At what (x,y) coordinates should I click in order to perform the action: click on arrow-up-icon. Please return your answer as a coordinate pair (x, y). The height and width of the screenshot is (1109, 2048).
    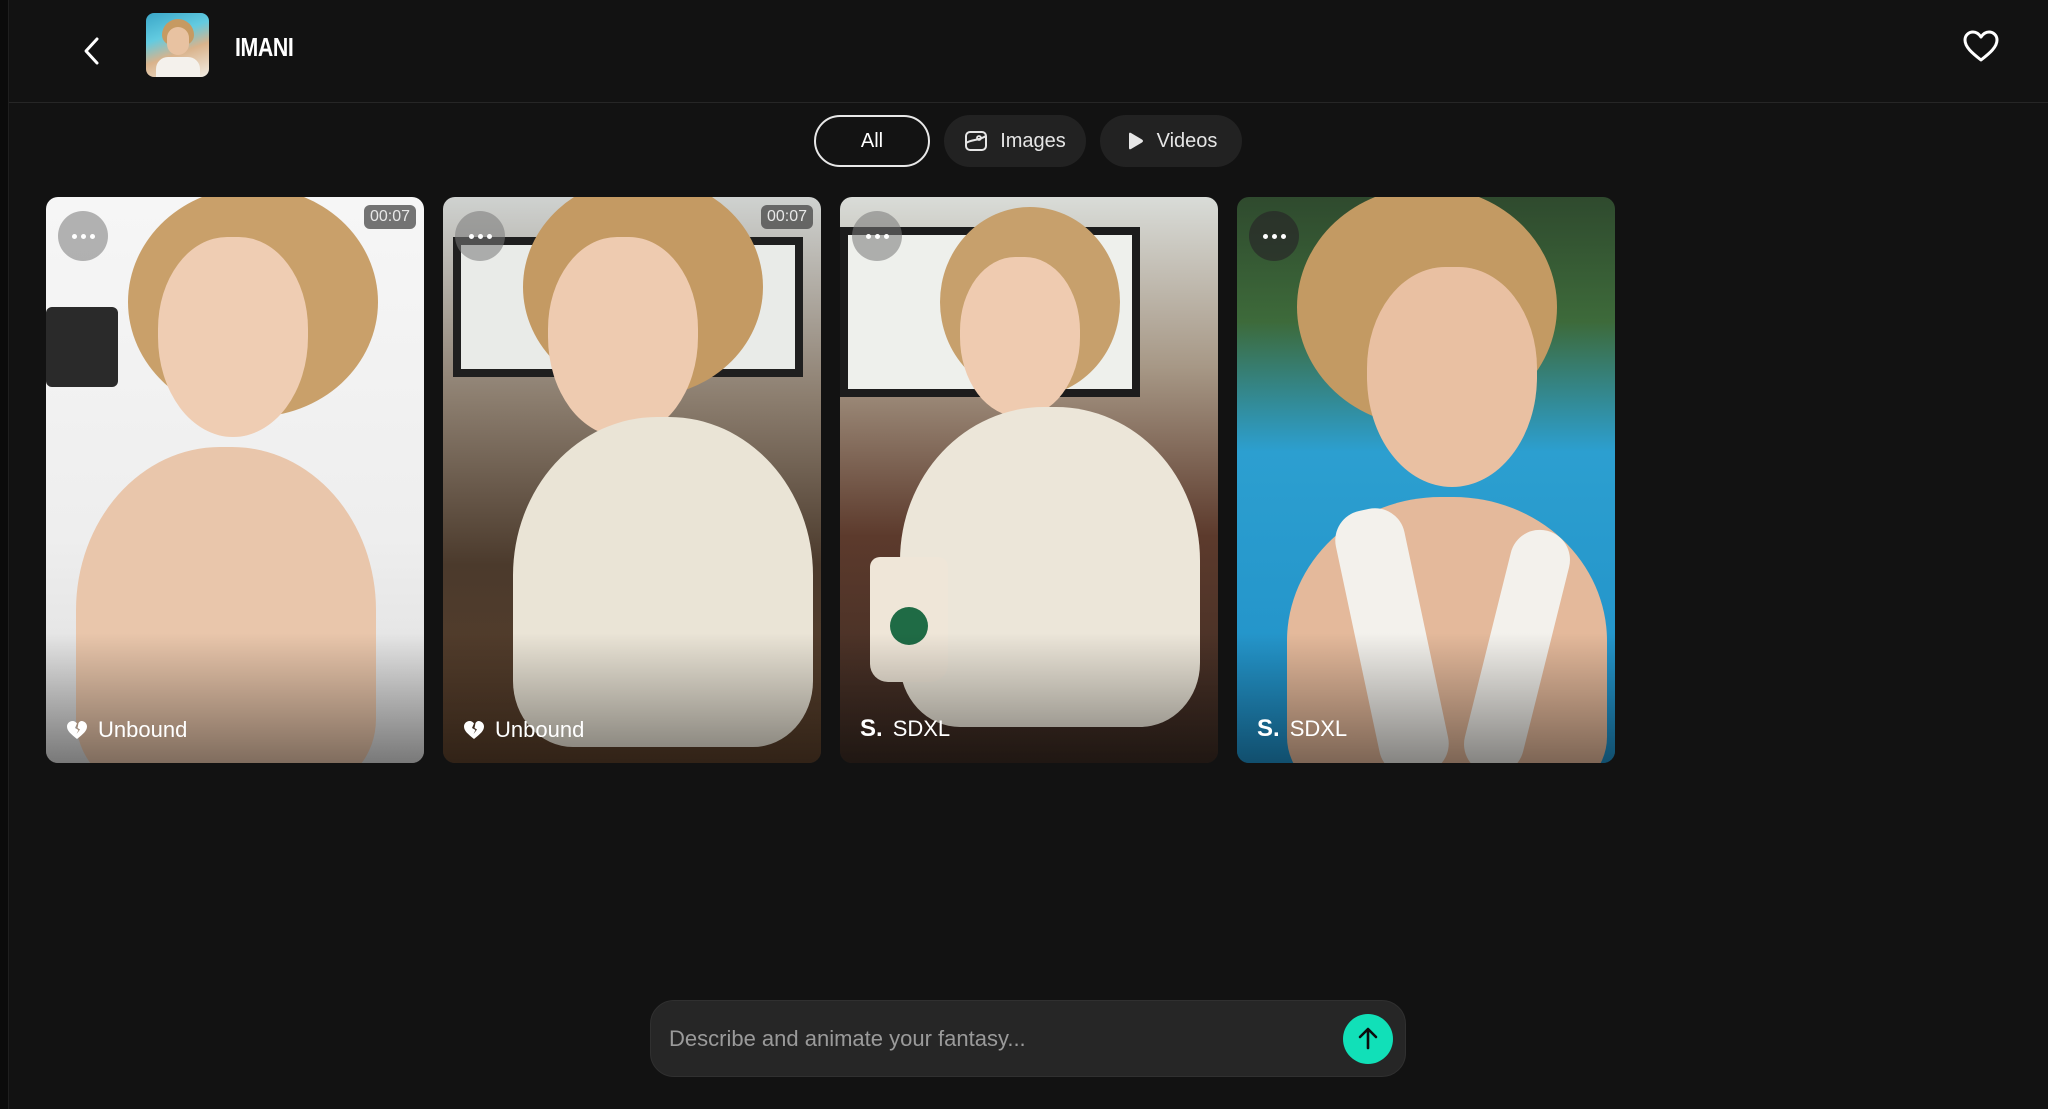
    Looking at the image, I should click on (1368, 1038).